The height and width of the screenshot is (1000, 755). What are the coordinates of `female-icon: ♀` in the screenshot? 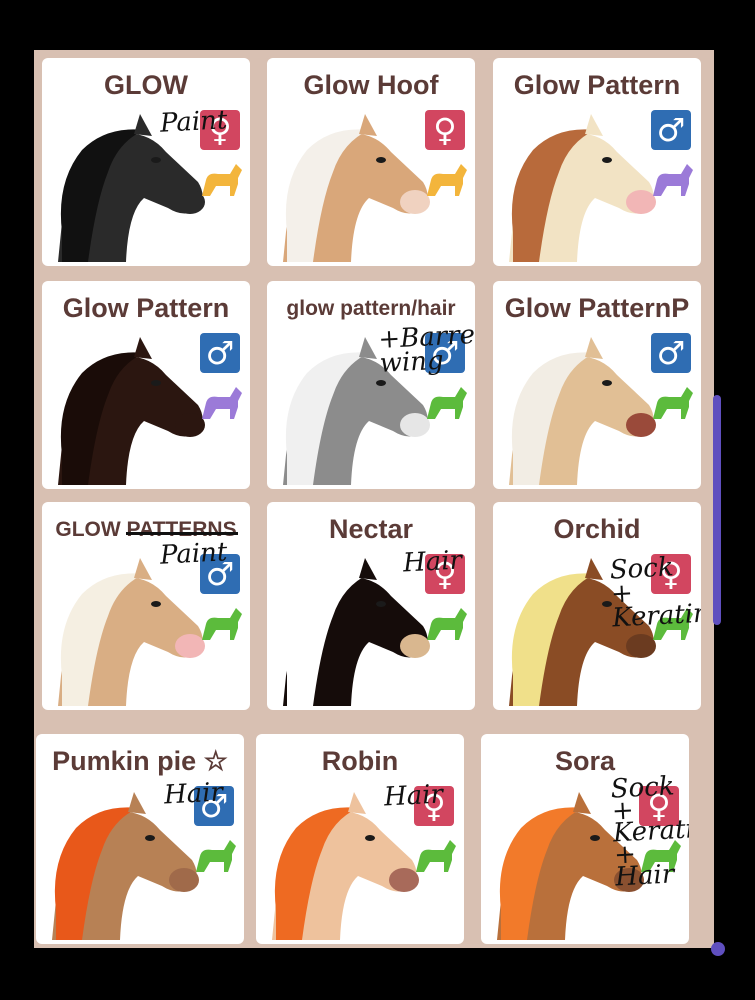 It's located at (445, 130).